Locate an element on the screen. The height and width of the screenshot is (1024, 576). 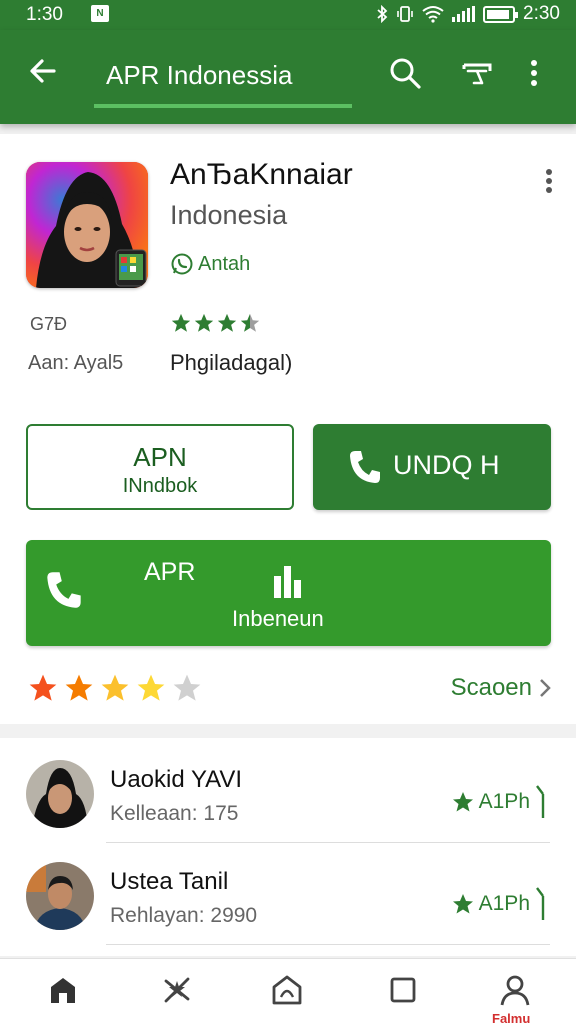
open-button-sublabel: Inbeneun is located at coordinates (278, 618).